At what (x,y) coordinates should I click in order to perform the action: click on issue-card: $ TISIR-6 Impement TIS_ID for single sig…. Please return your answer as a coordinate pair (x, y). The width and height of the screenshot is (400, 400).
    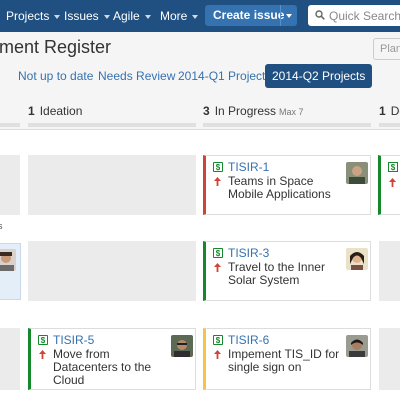
    Looking at the image, I should click on (287, 359).